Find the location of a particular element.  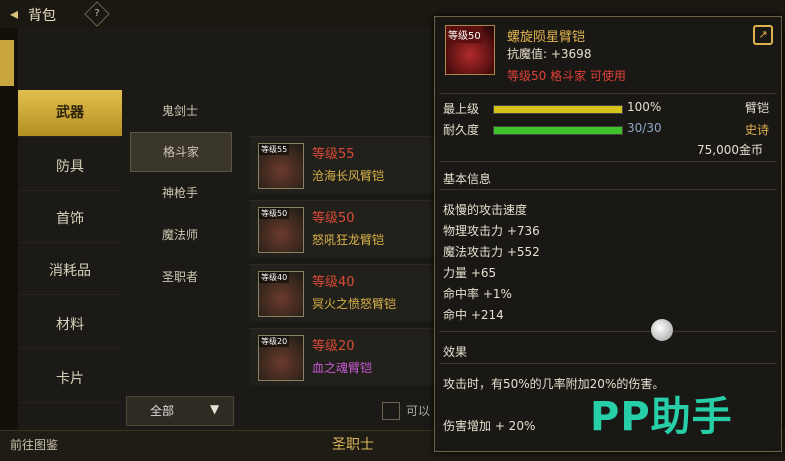

class-label: 圣职士 is located at coordinates (353, 445).